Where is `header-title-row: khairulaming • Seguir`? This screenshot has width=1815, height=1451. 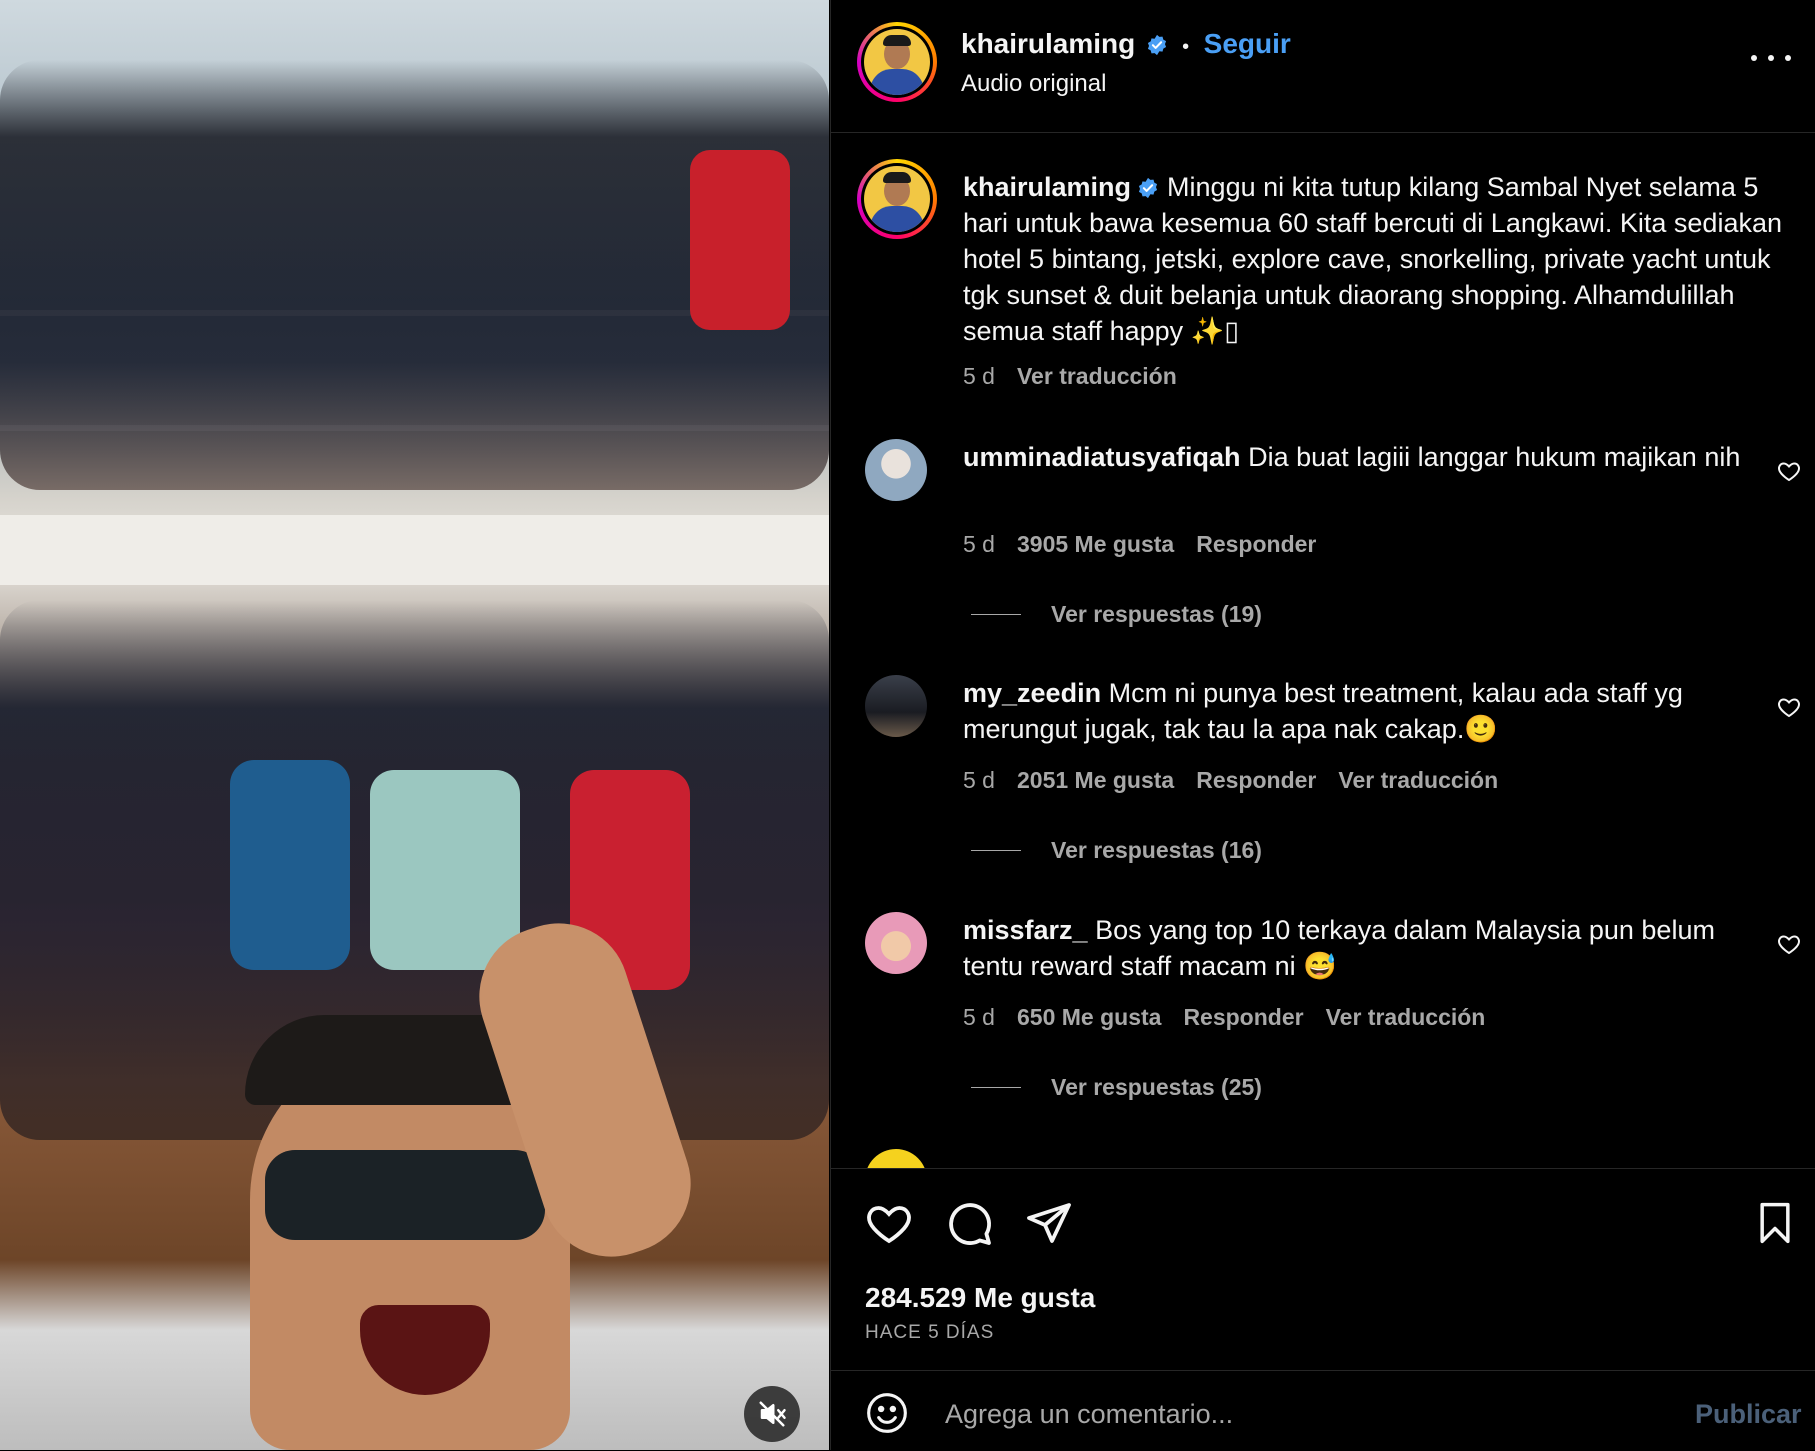
header-title-row: khairulaming • Seguir is located at coordinates (1126, 44).